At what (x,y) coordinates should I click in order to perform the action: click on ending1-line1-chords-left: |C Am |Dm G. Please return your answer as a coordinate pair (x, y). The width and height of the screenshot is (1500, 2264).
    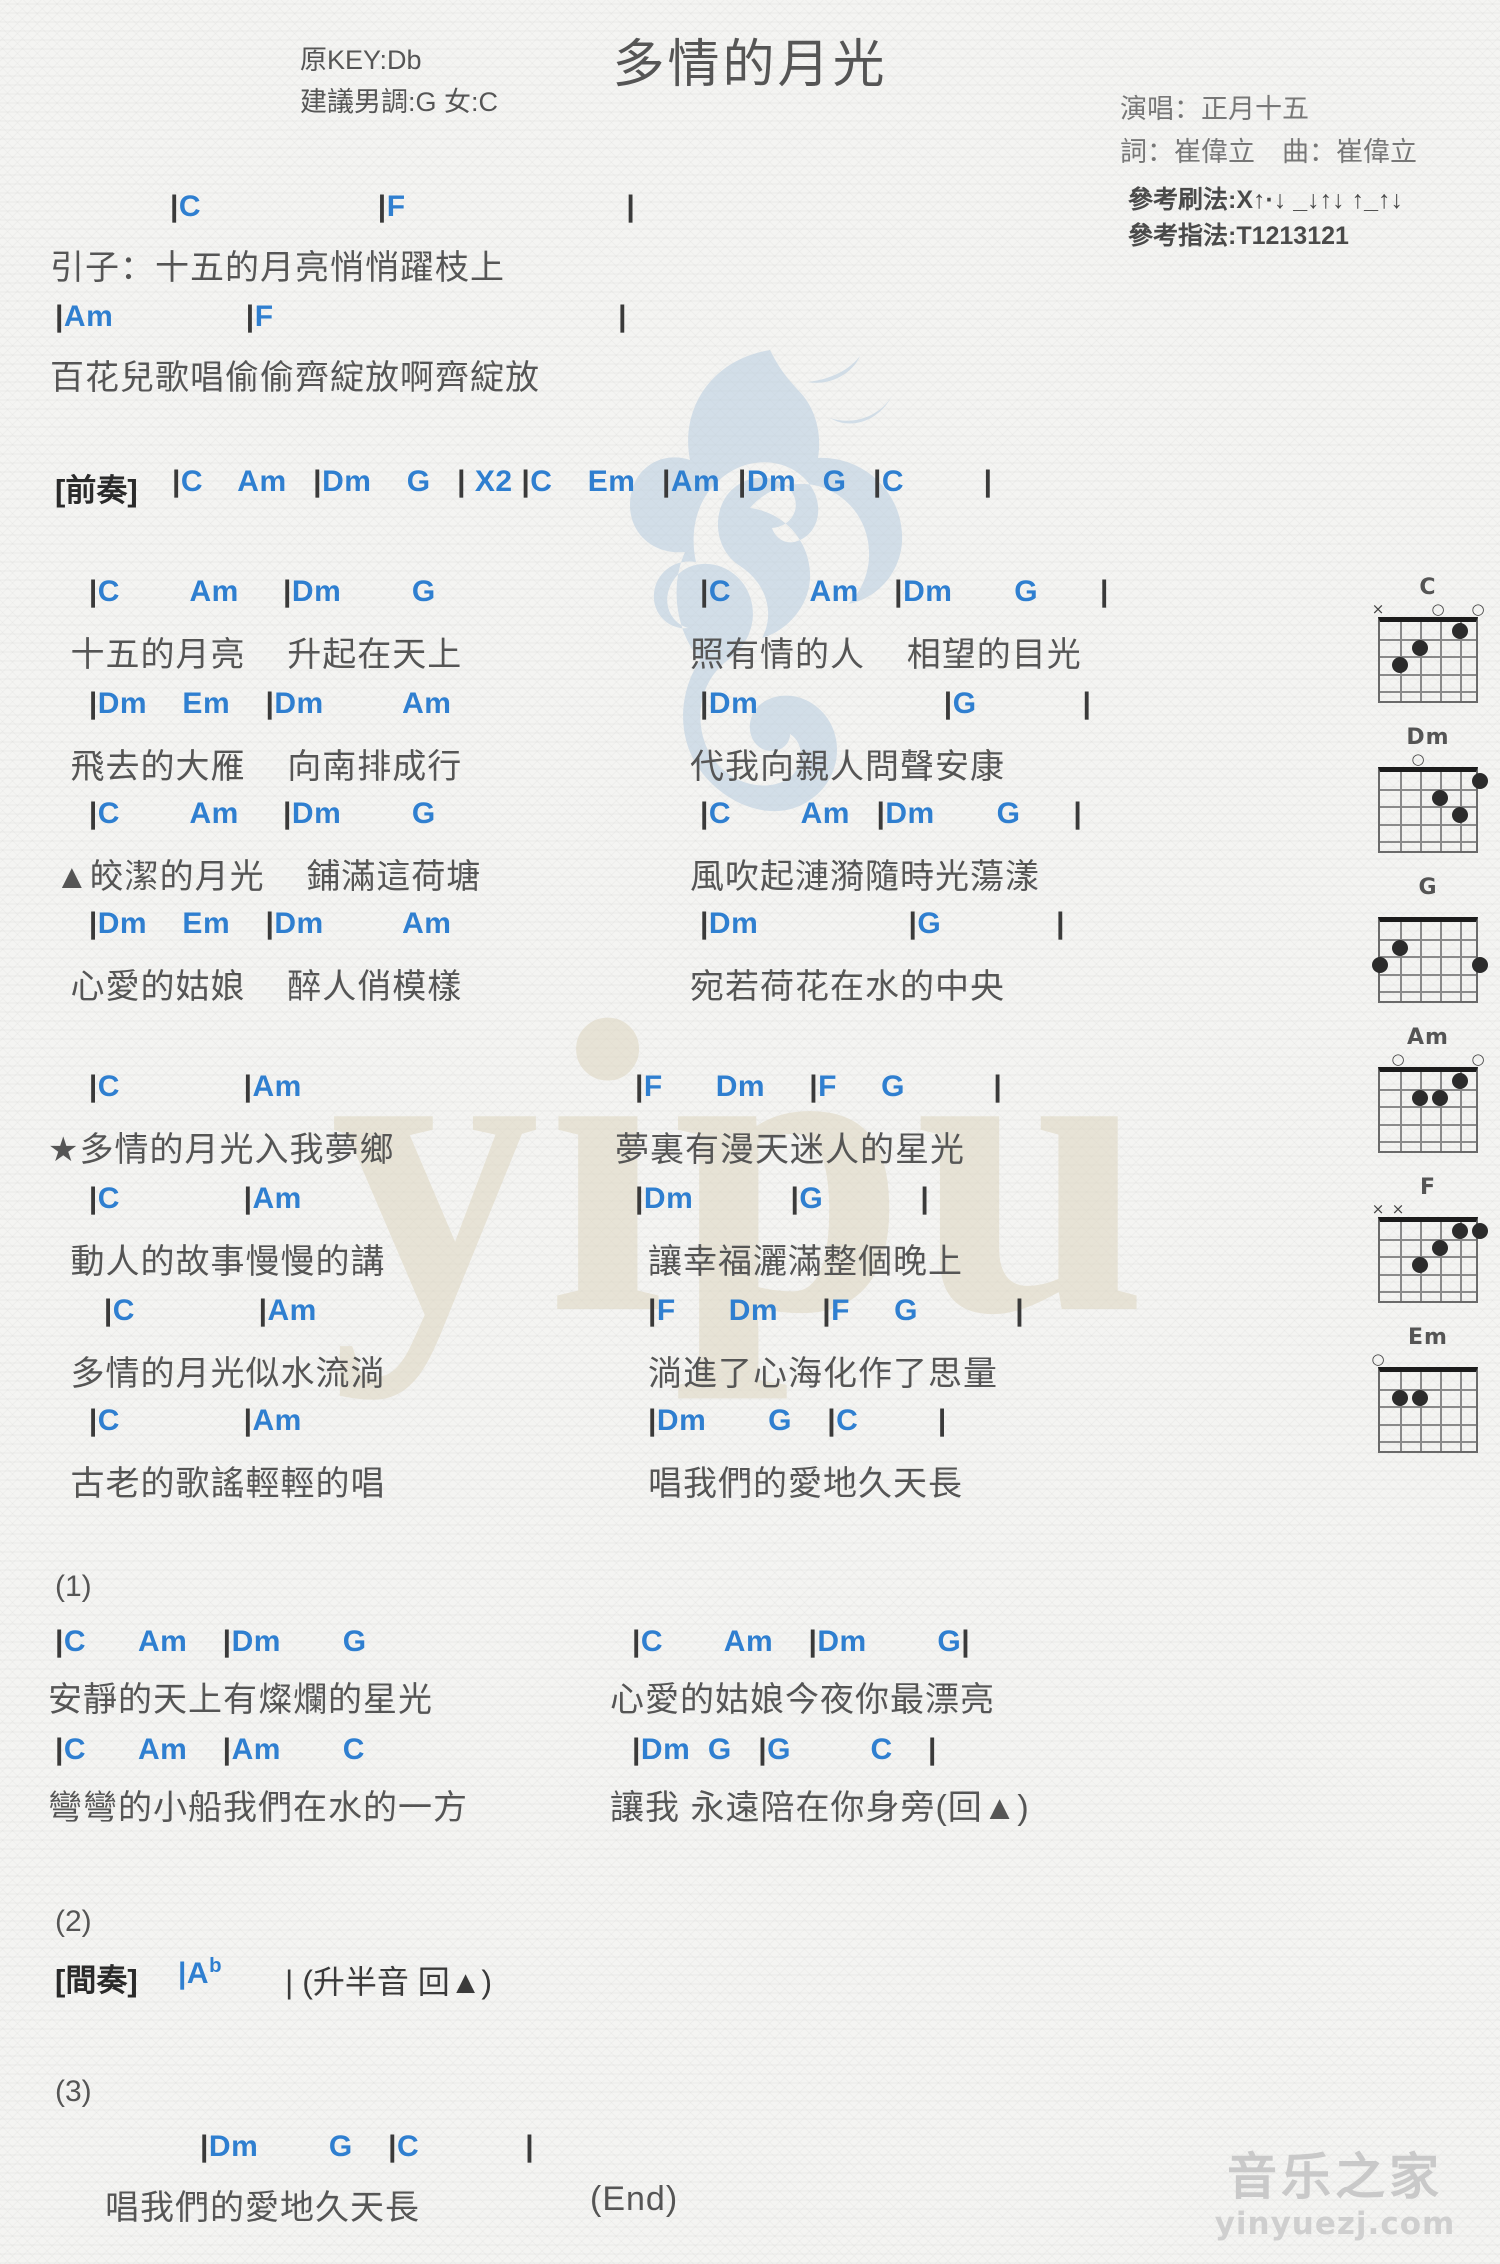
    Looking at the image, I should click on (211, 1641).